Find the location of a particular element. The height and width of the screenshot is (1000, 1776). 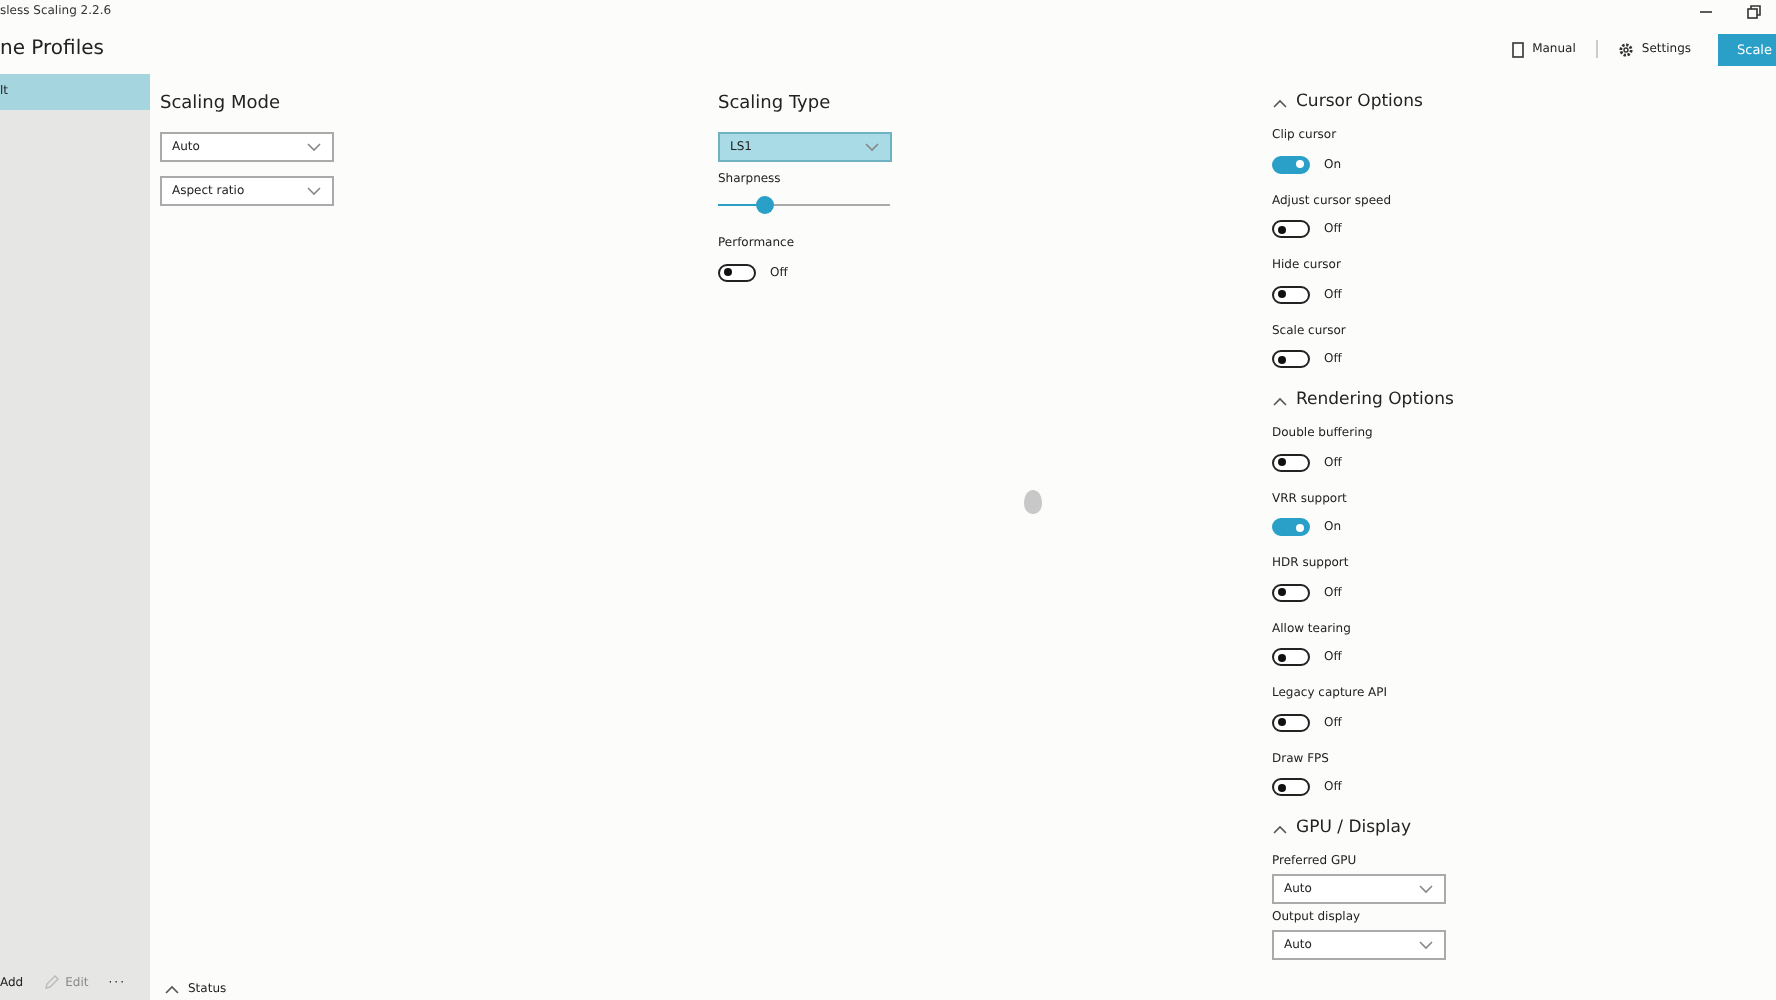

settings-icon is located at coordinates (1625, 49).